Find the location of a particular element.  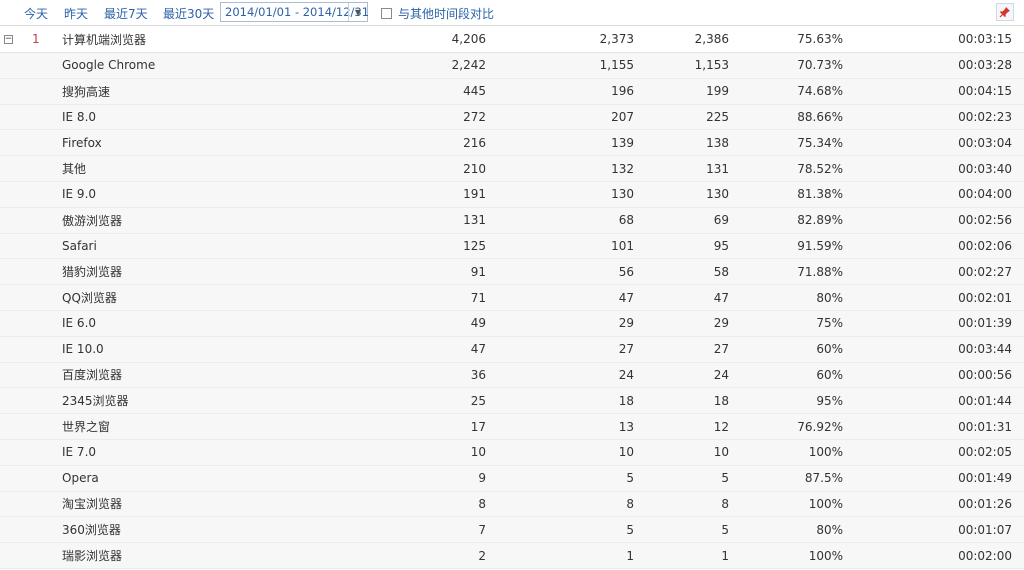

pin-button is located at coordinates (1005, 12).